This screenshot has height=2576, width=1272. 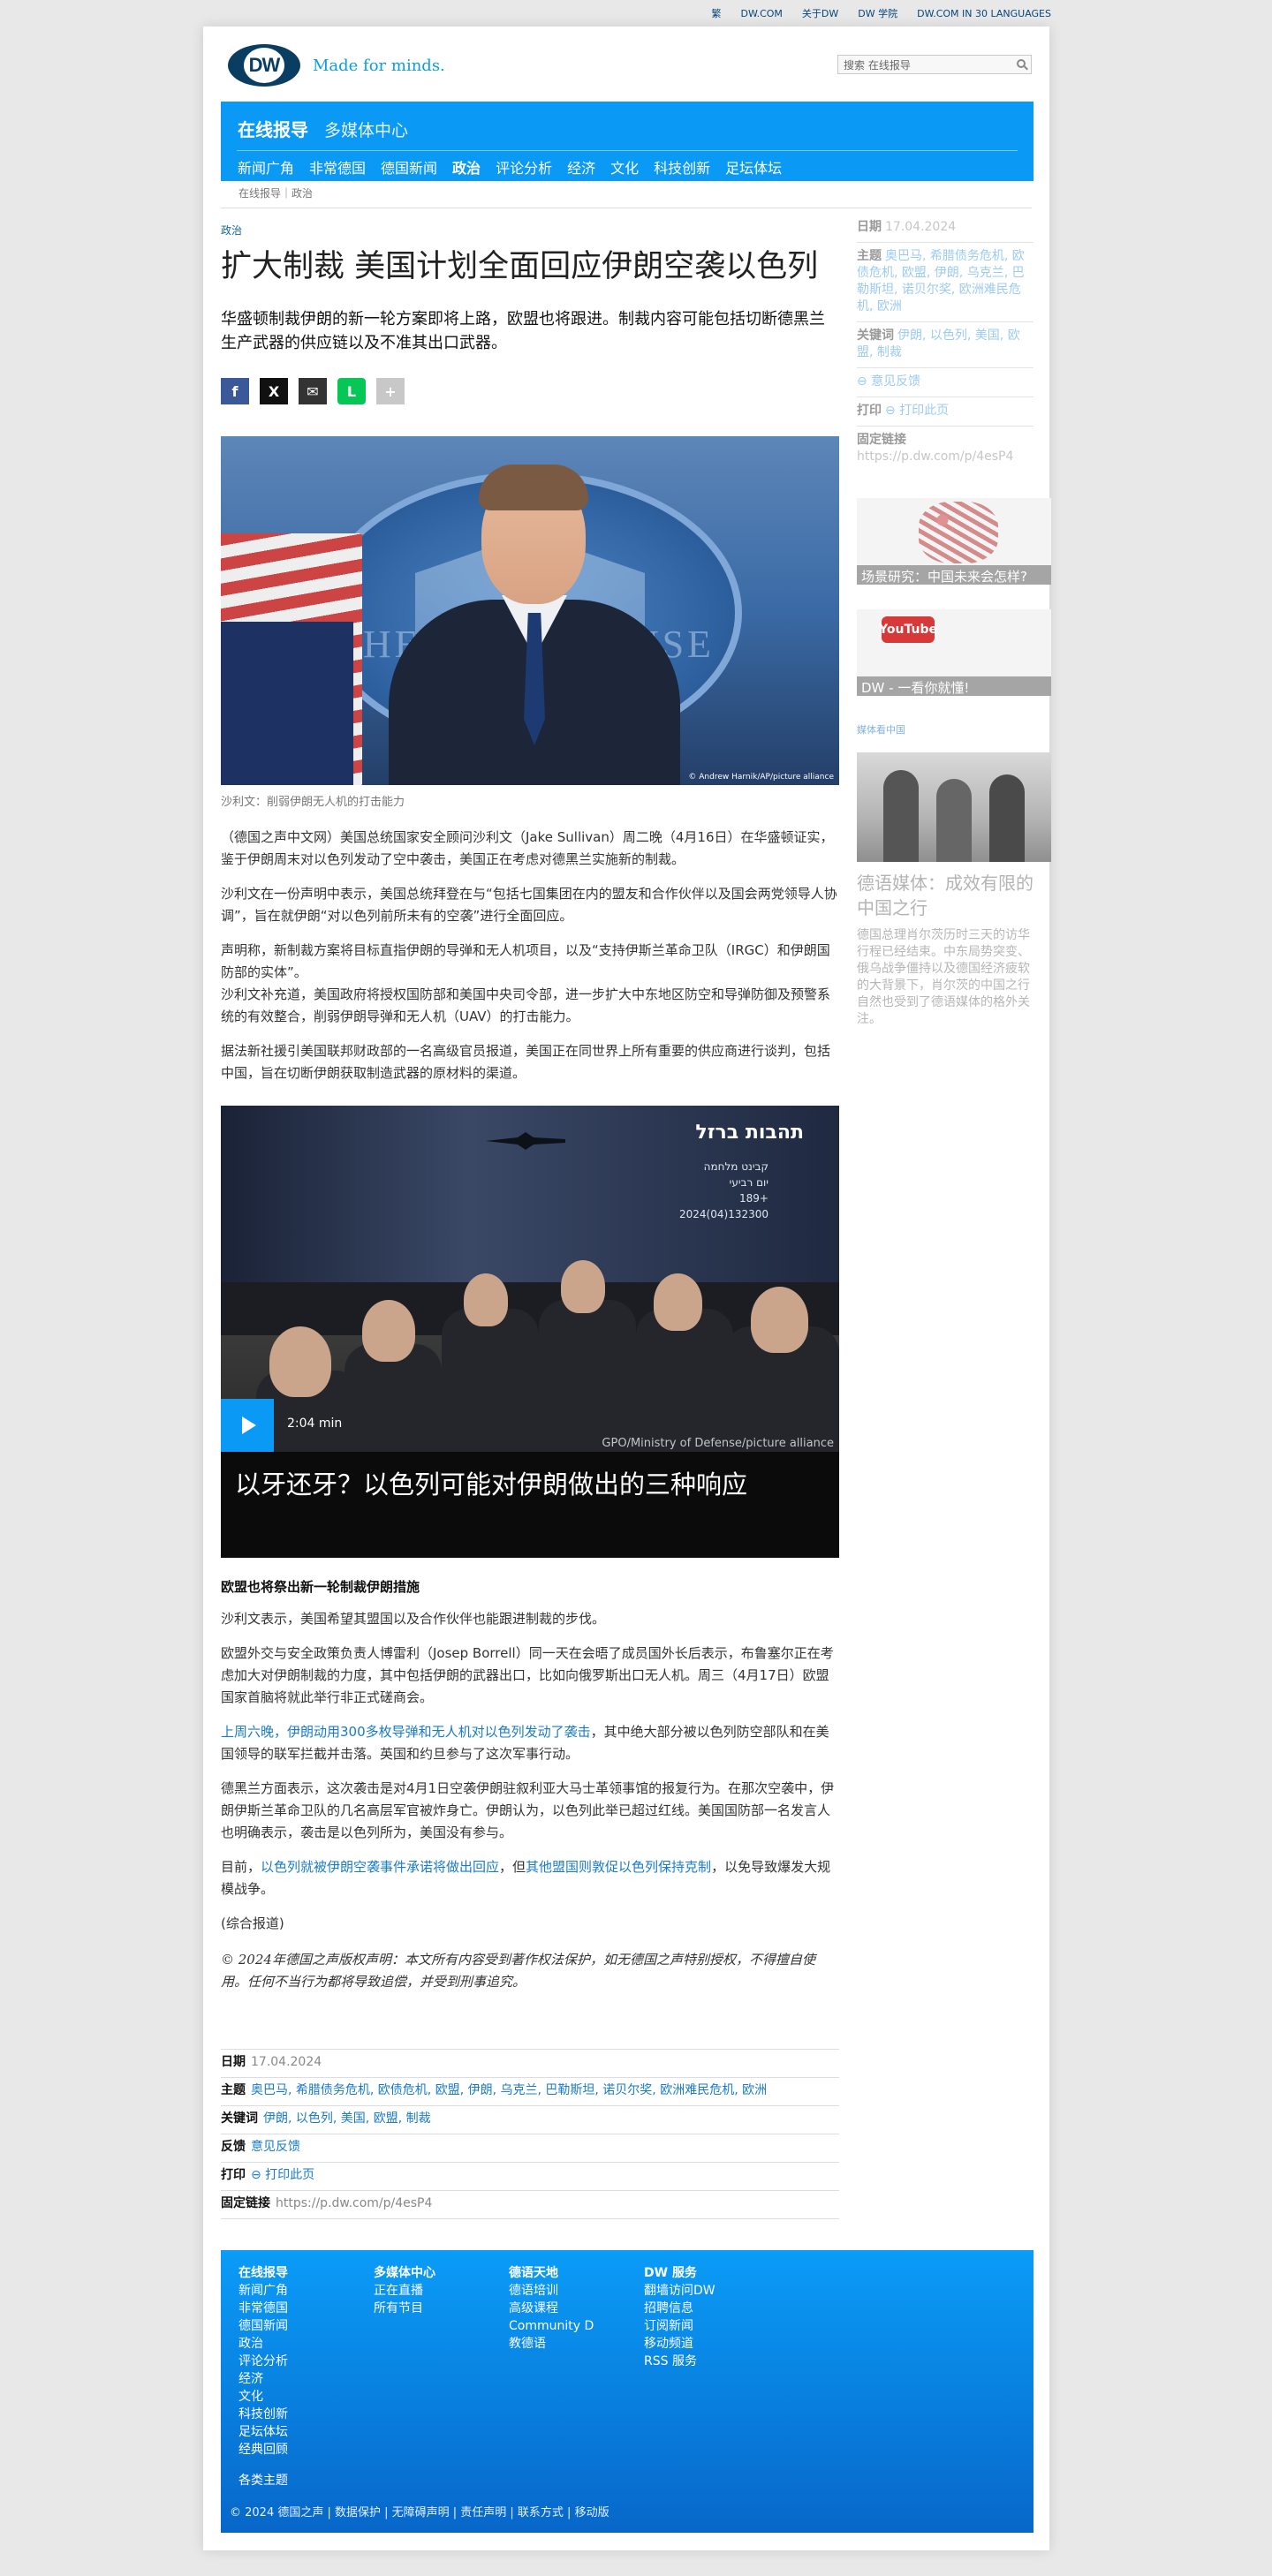 What do you see at coordinates (406, 1732) in the screenshot?
I see `link-iran-attack: 上周六晚，伊朗动用300多枚导弹和无人机对以色列发动了袭击` at bounding box center [406, 1732].